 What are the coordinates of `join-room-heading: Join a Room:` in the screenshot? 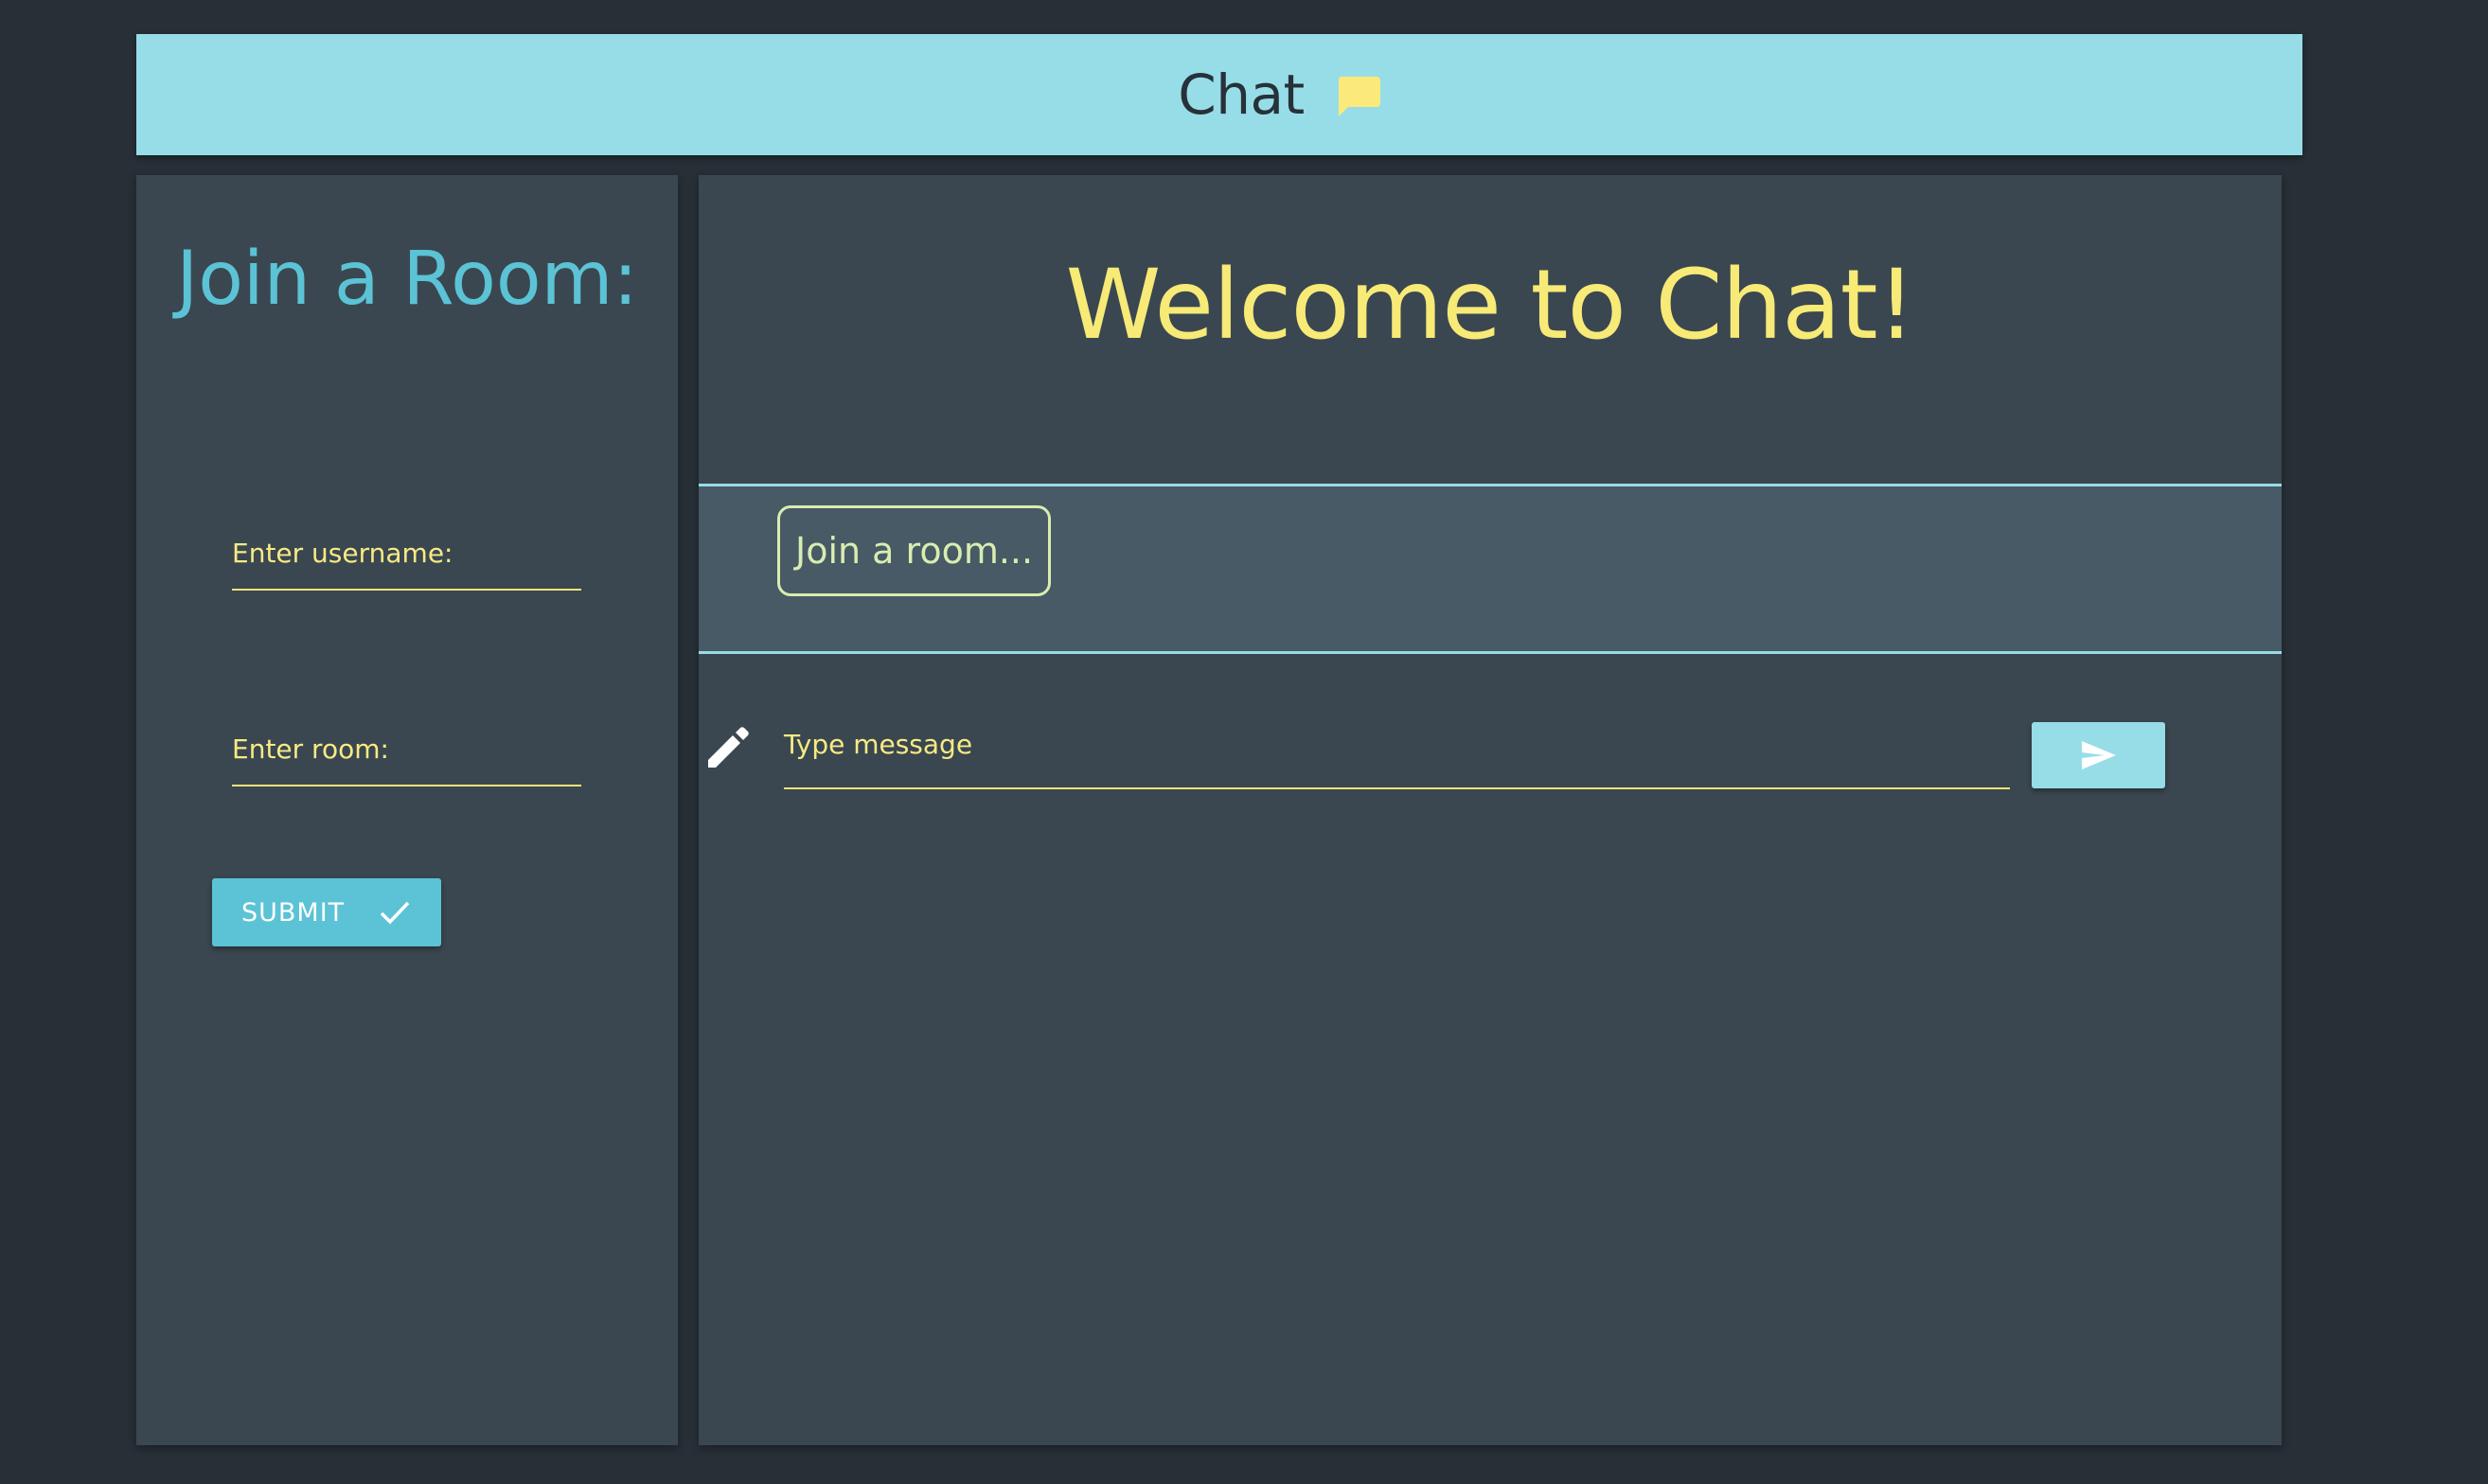 It's located at (407, 279).